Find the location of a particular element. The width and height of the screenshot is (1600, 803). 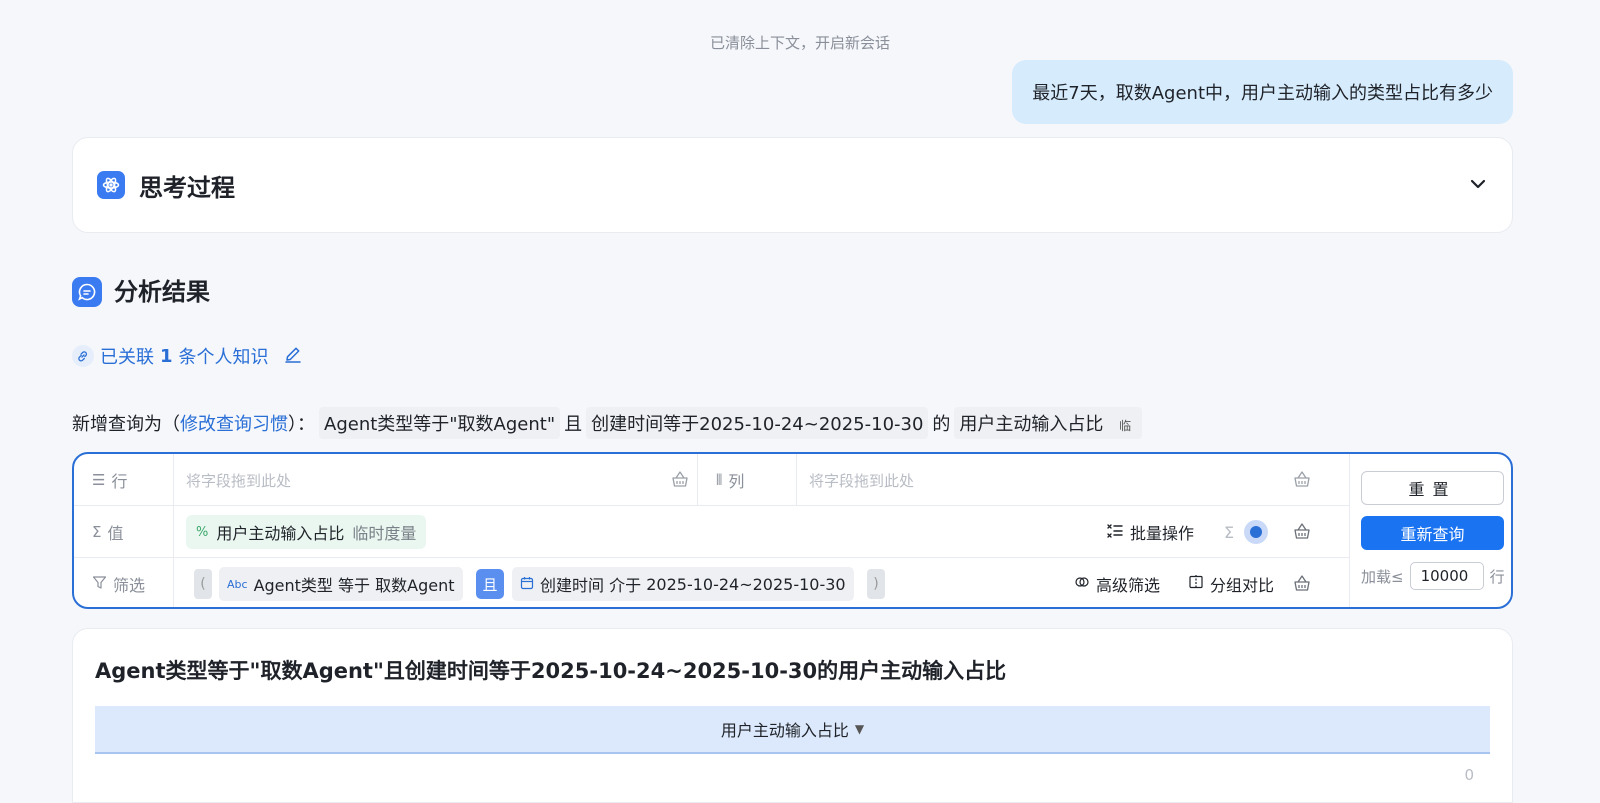

text-field-icon: Abc is located at coordinates (237, 584).